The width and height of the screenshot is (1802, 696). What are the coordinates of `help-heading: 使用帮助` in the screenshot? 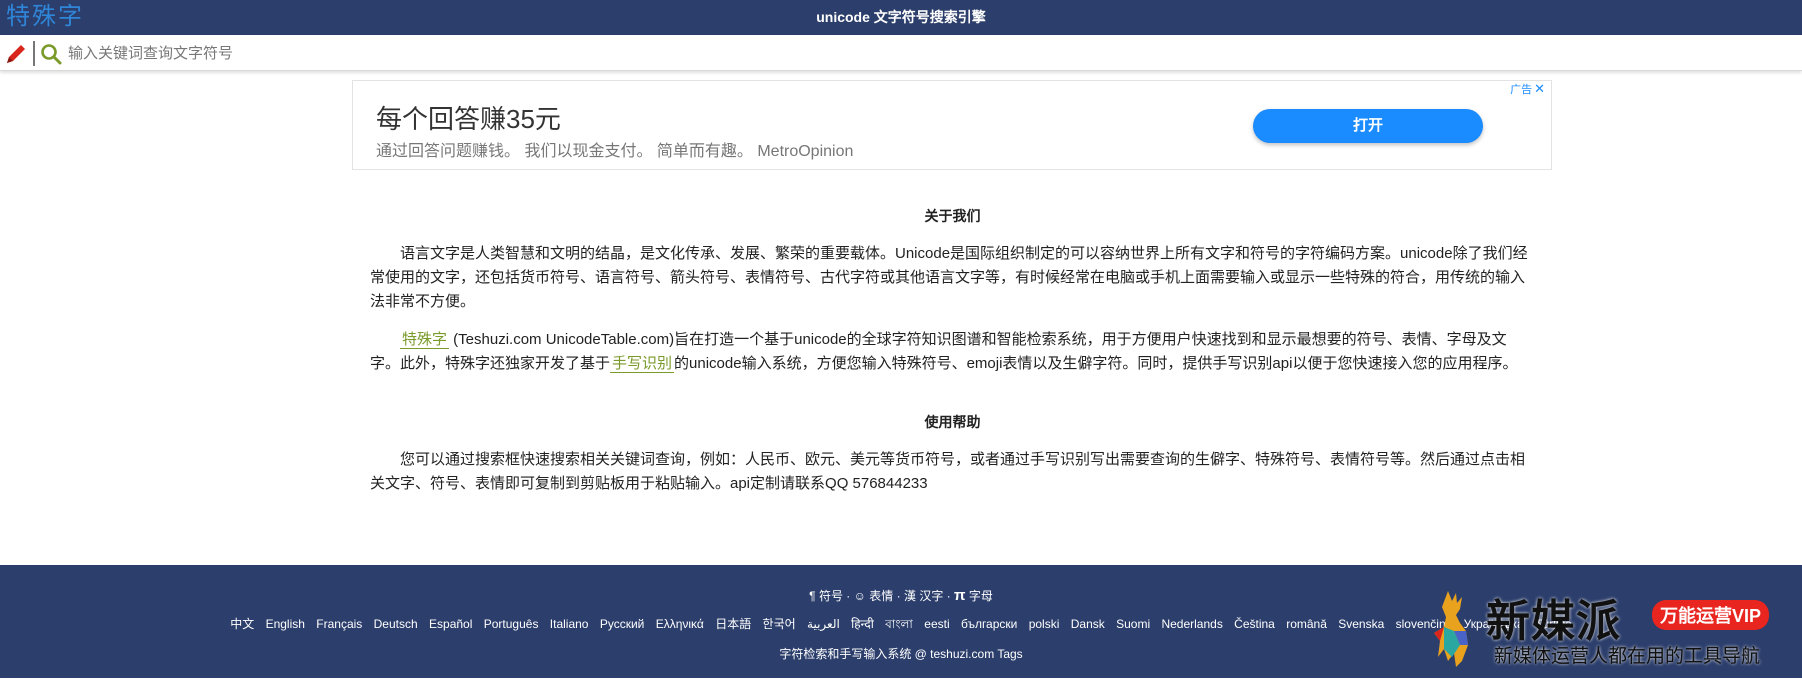 It's located at (952, 422).